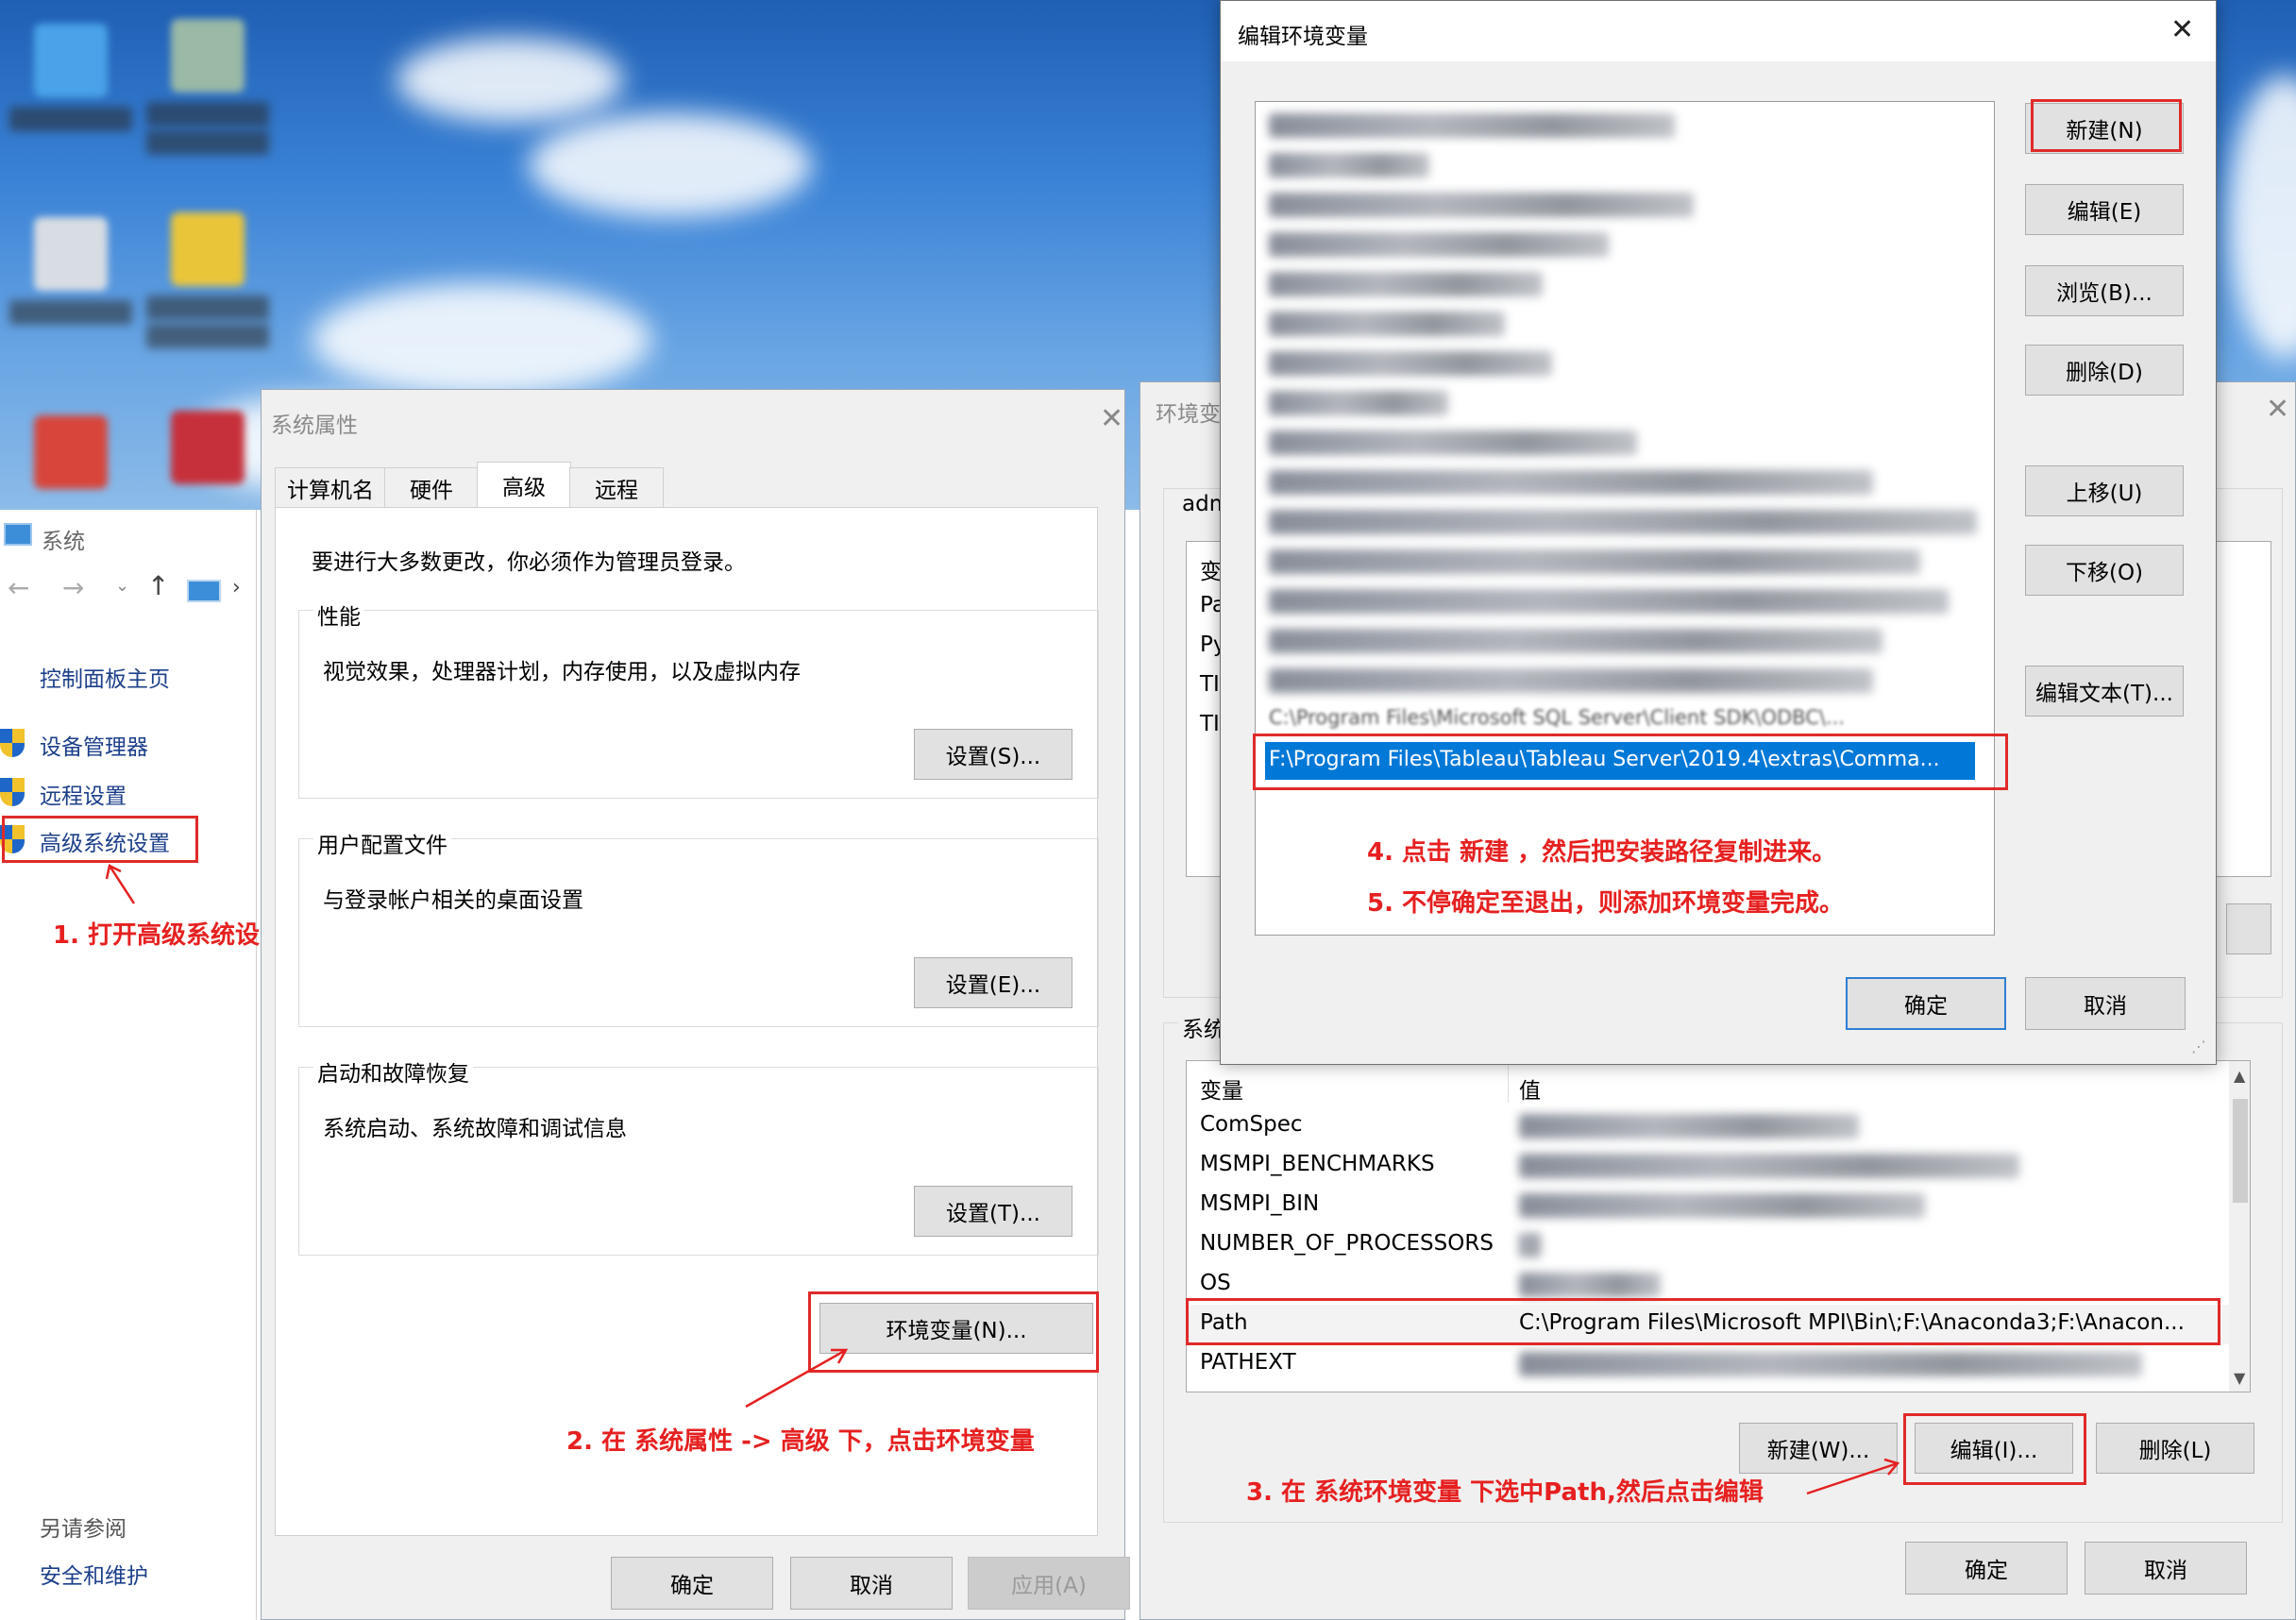  I want to click on user-profile-title: 用户配置文件, so click(382, 843).